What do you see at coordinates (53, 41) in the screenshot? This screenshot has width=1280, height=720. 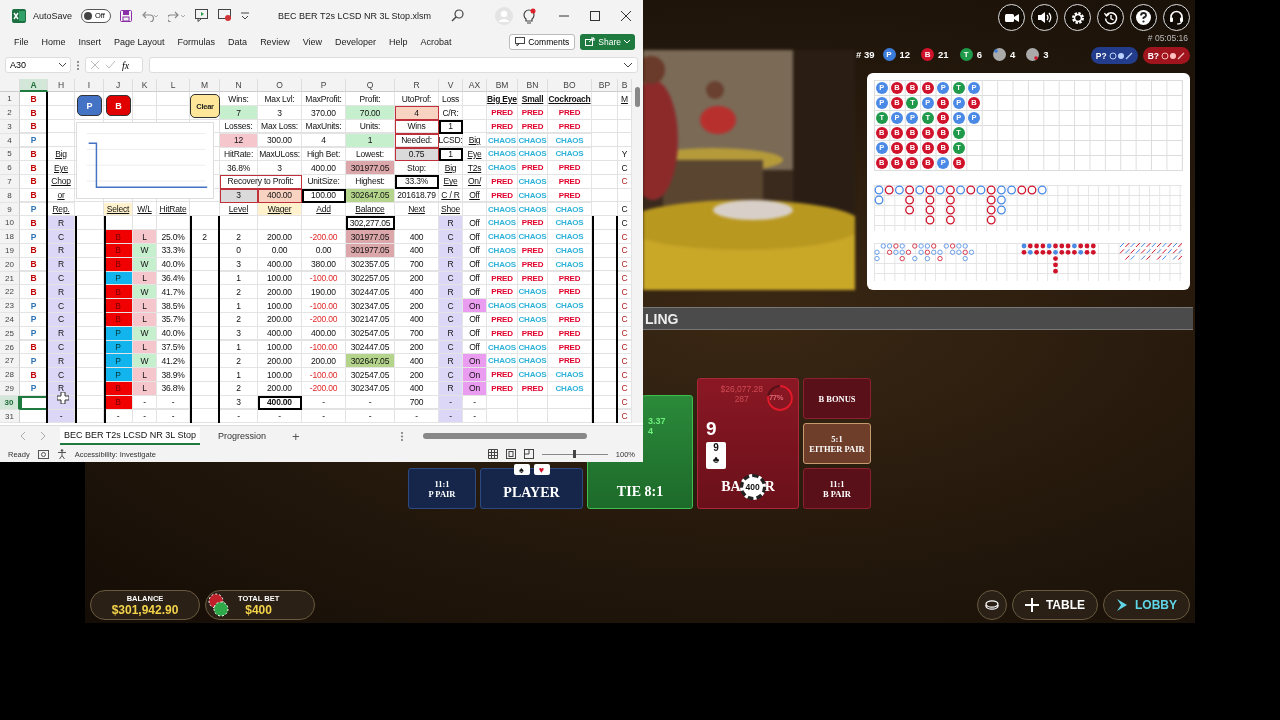 I see `menu-tab: Home` at bounding box center [53, 41].